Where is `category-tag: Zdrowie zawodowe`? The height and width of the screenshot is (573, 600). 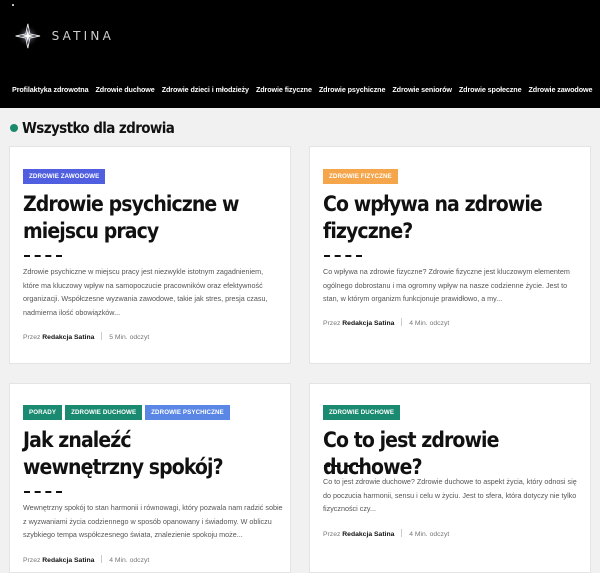
category-tag: Zdrowie zawodowe is located at coordinates (64, 176).